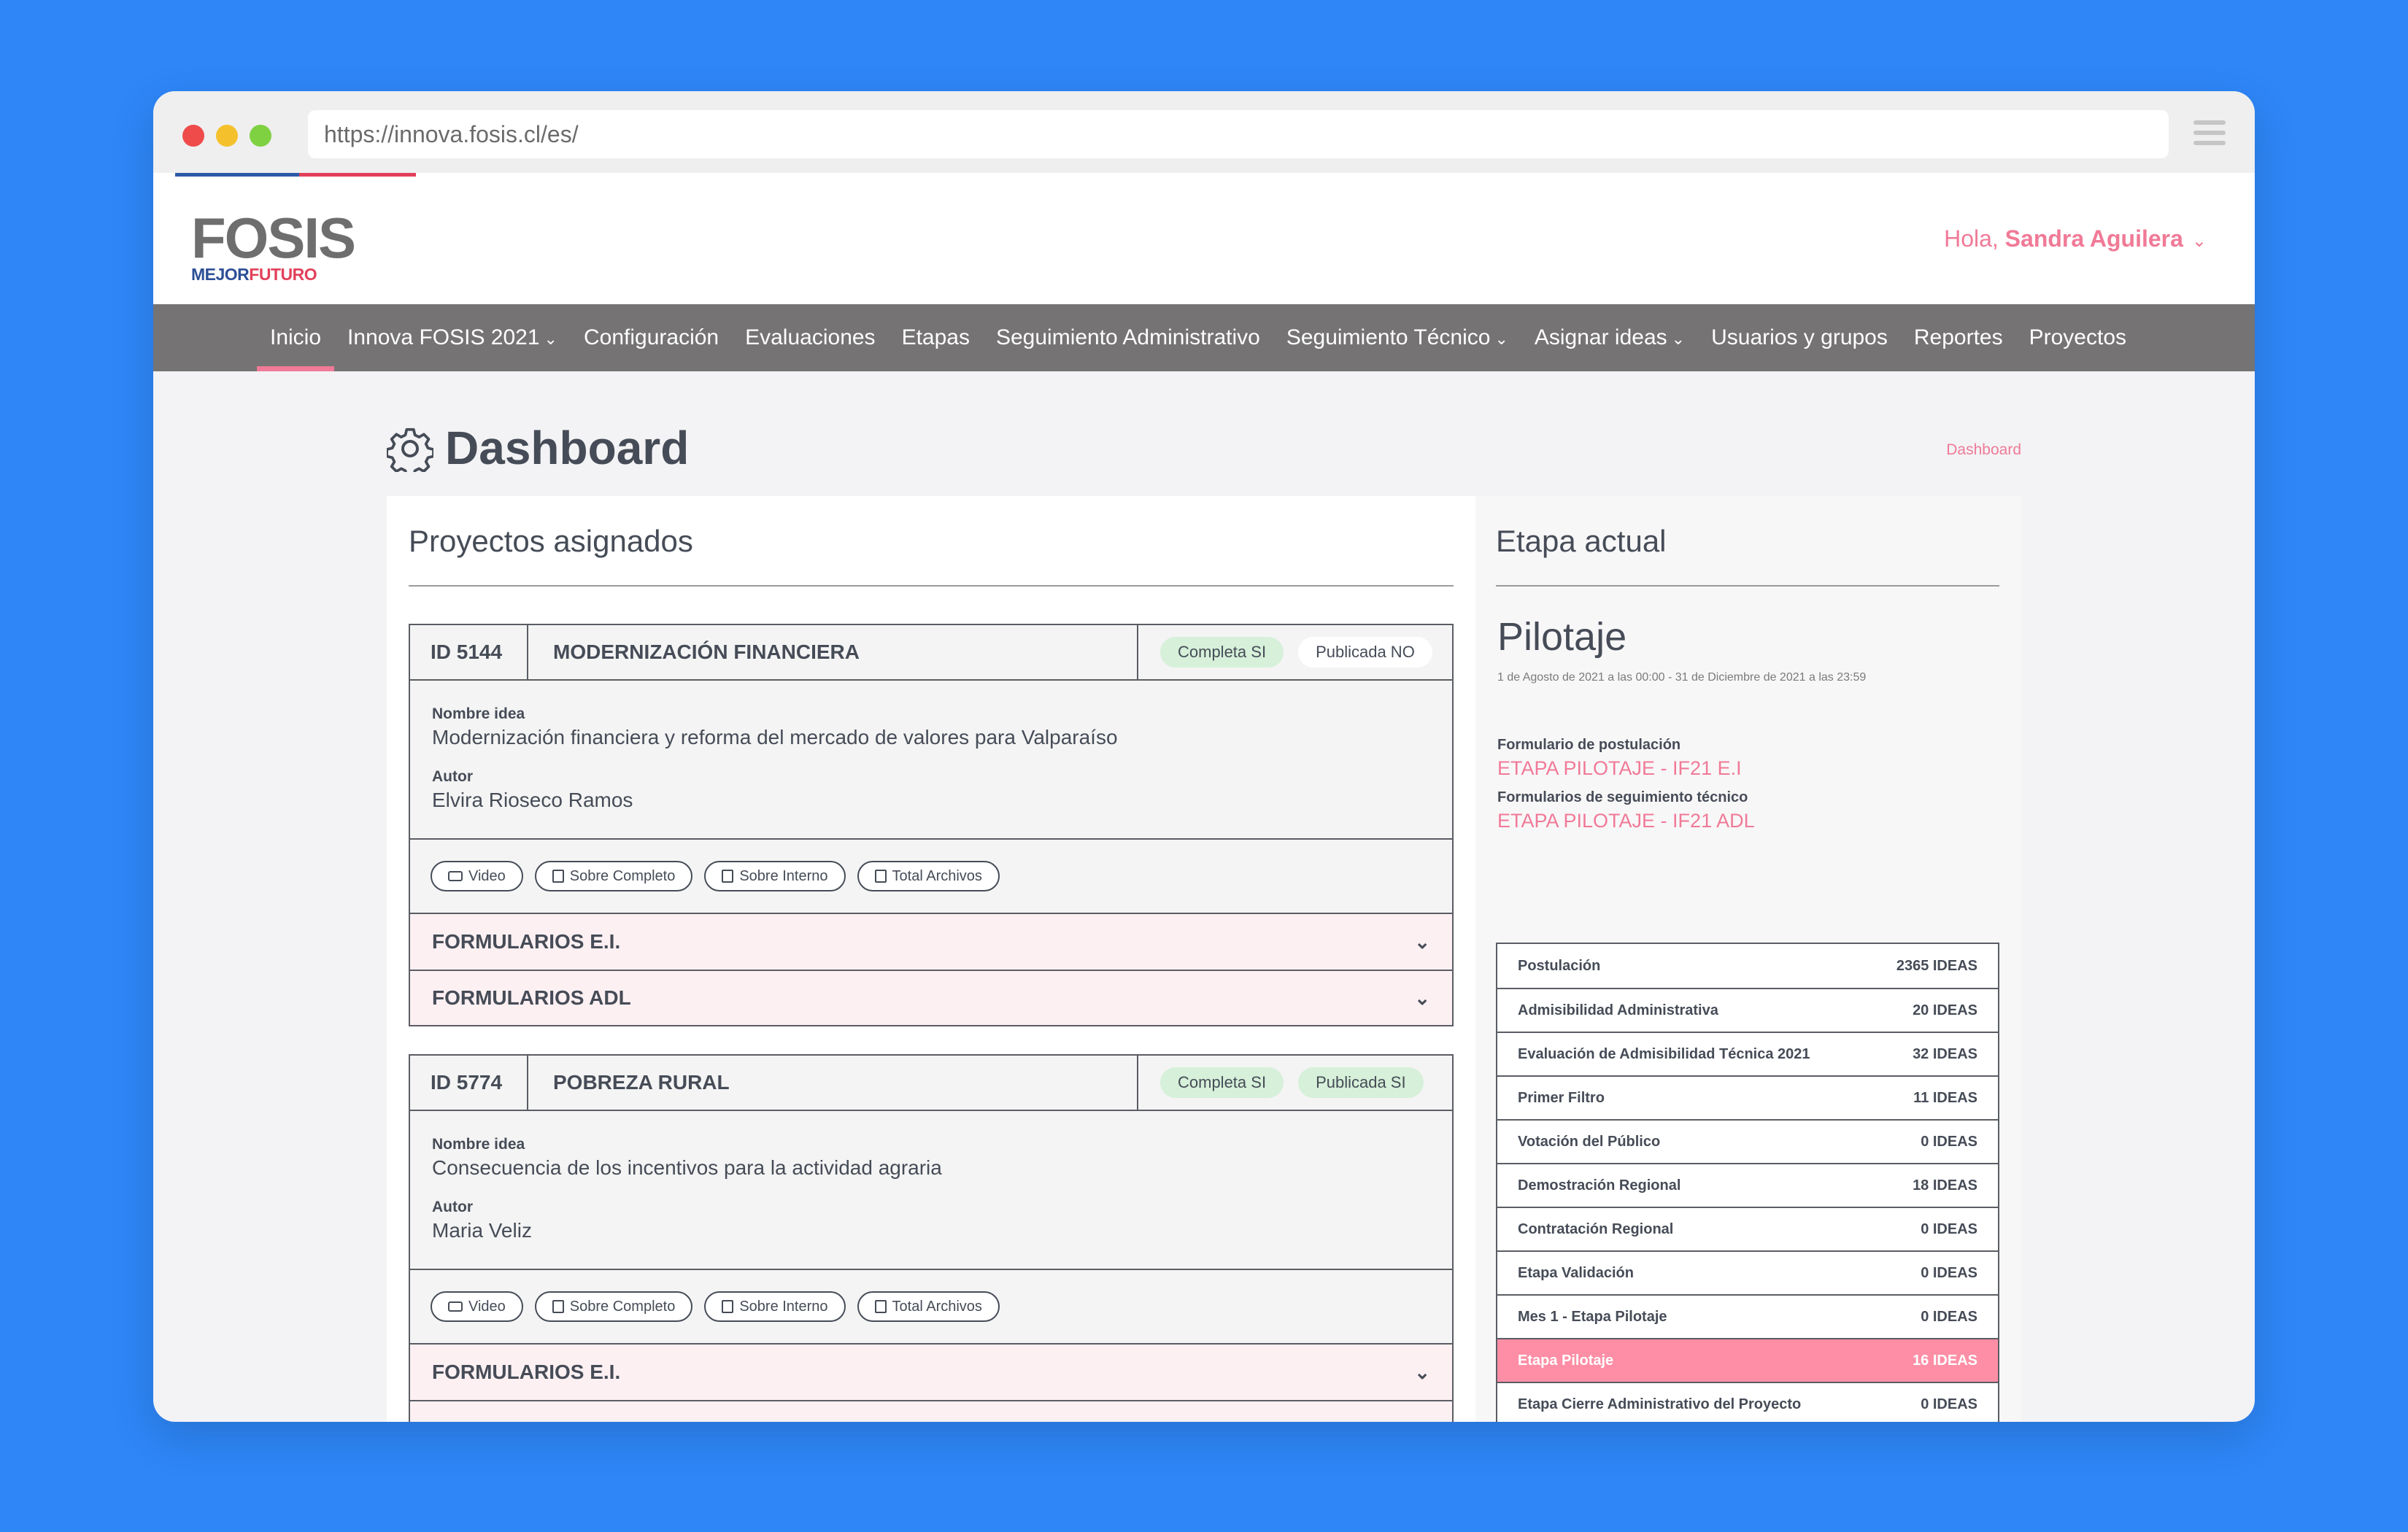 The image size is (2408, 1532). I want to click on accordion-next, so click(931, 1411).